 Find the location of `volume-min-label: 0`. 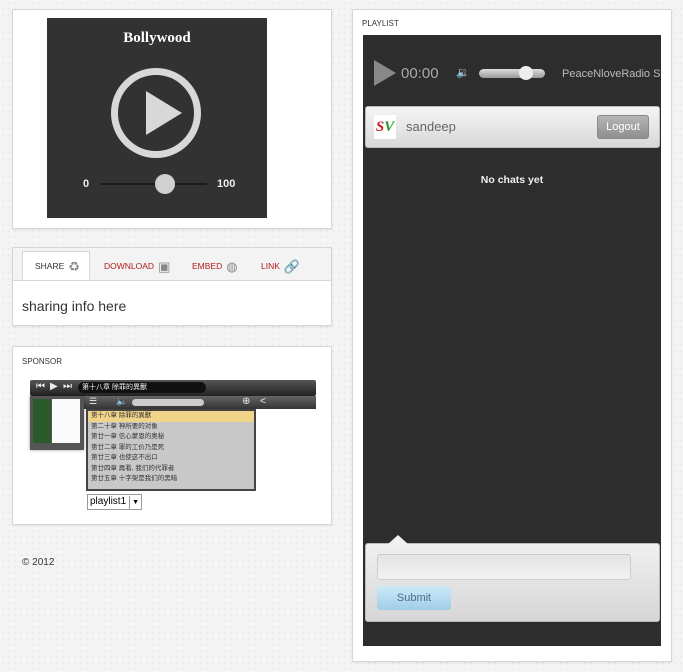

volume-min-label: 0 is located at coordinates (86, 184).